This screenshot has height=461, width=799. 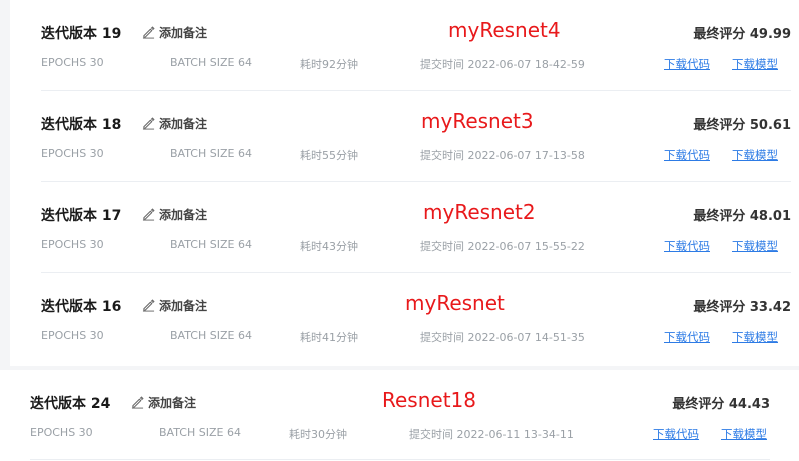 What do you see at coordinates (504, 30) in the screenshot?
I see `handwritten-annotation: myResnet4` at bounding box center [504, 30].